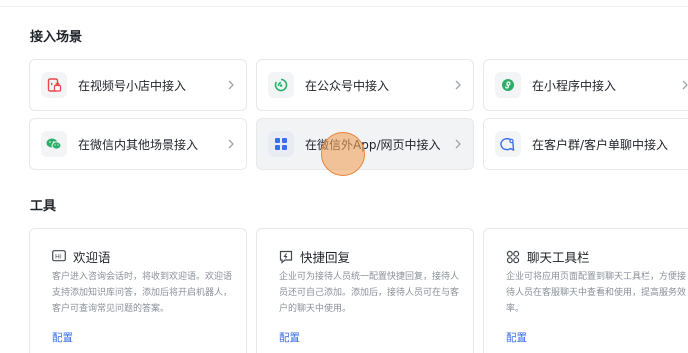  Describe the element at coordinates (92, 257) in the screenshot. I see `tool-title: 欢迎语` at that location.